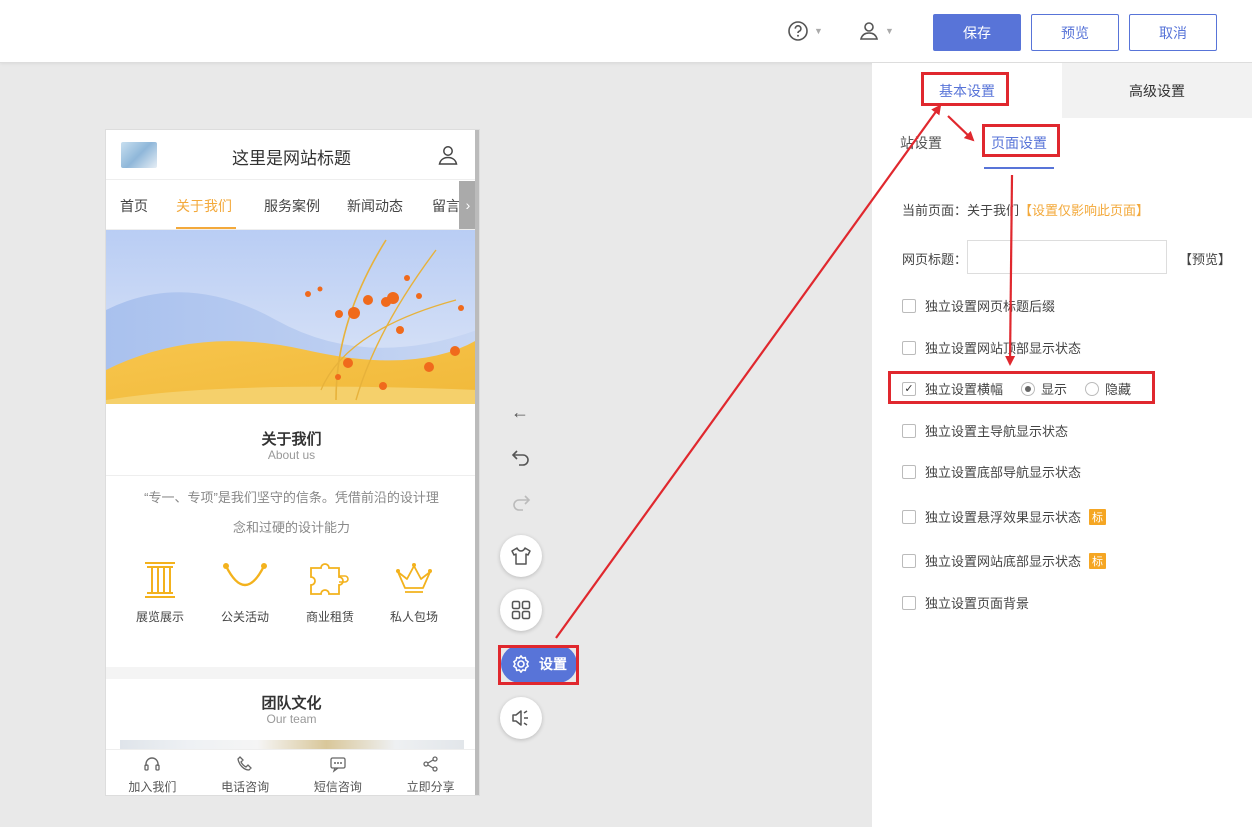  What do you see at coordinates (1019, 143) in the screenshot?
I see `subtab-page-settings: 页面设置` at bounding box center [1019, 143].